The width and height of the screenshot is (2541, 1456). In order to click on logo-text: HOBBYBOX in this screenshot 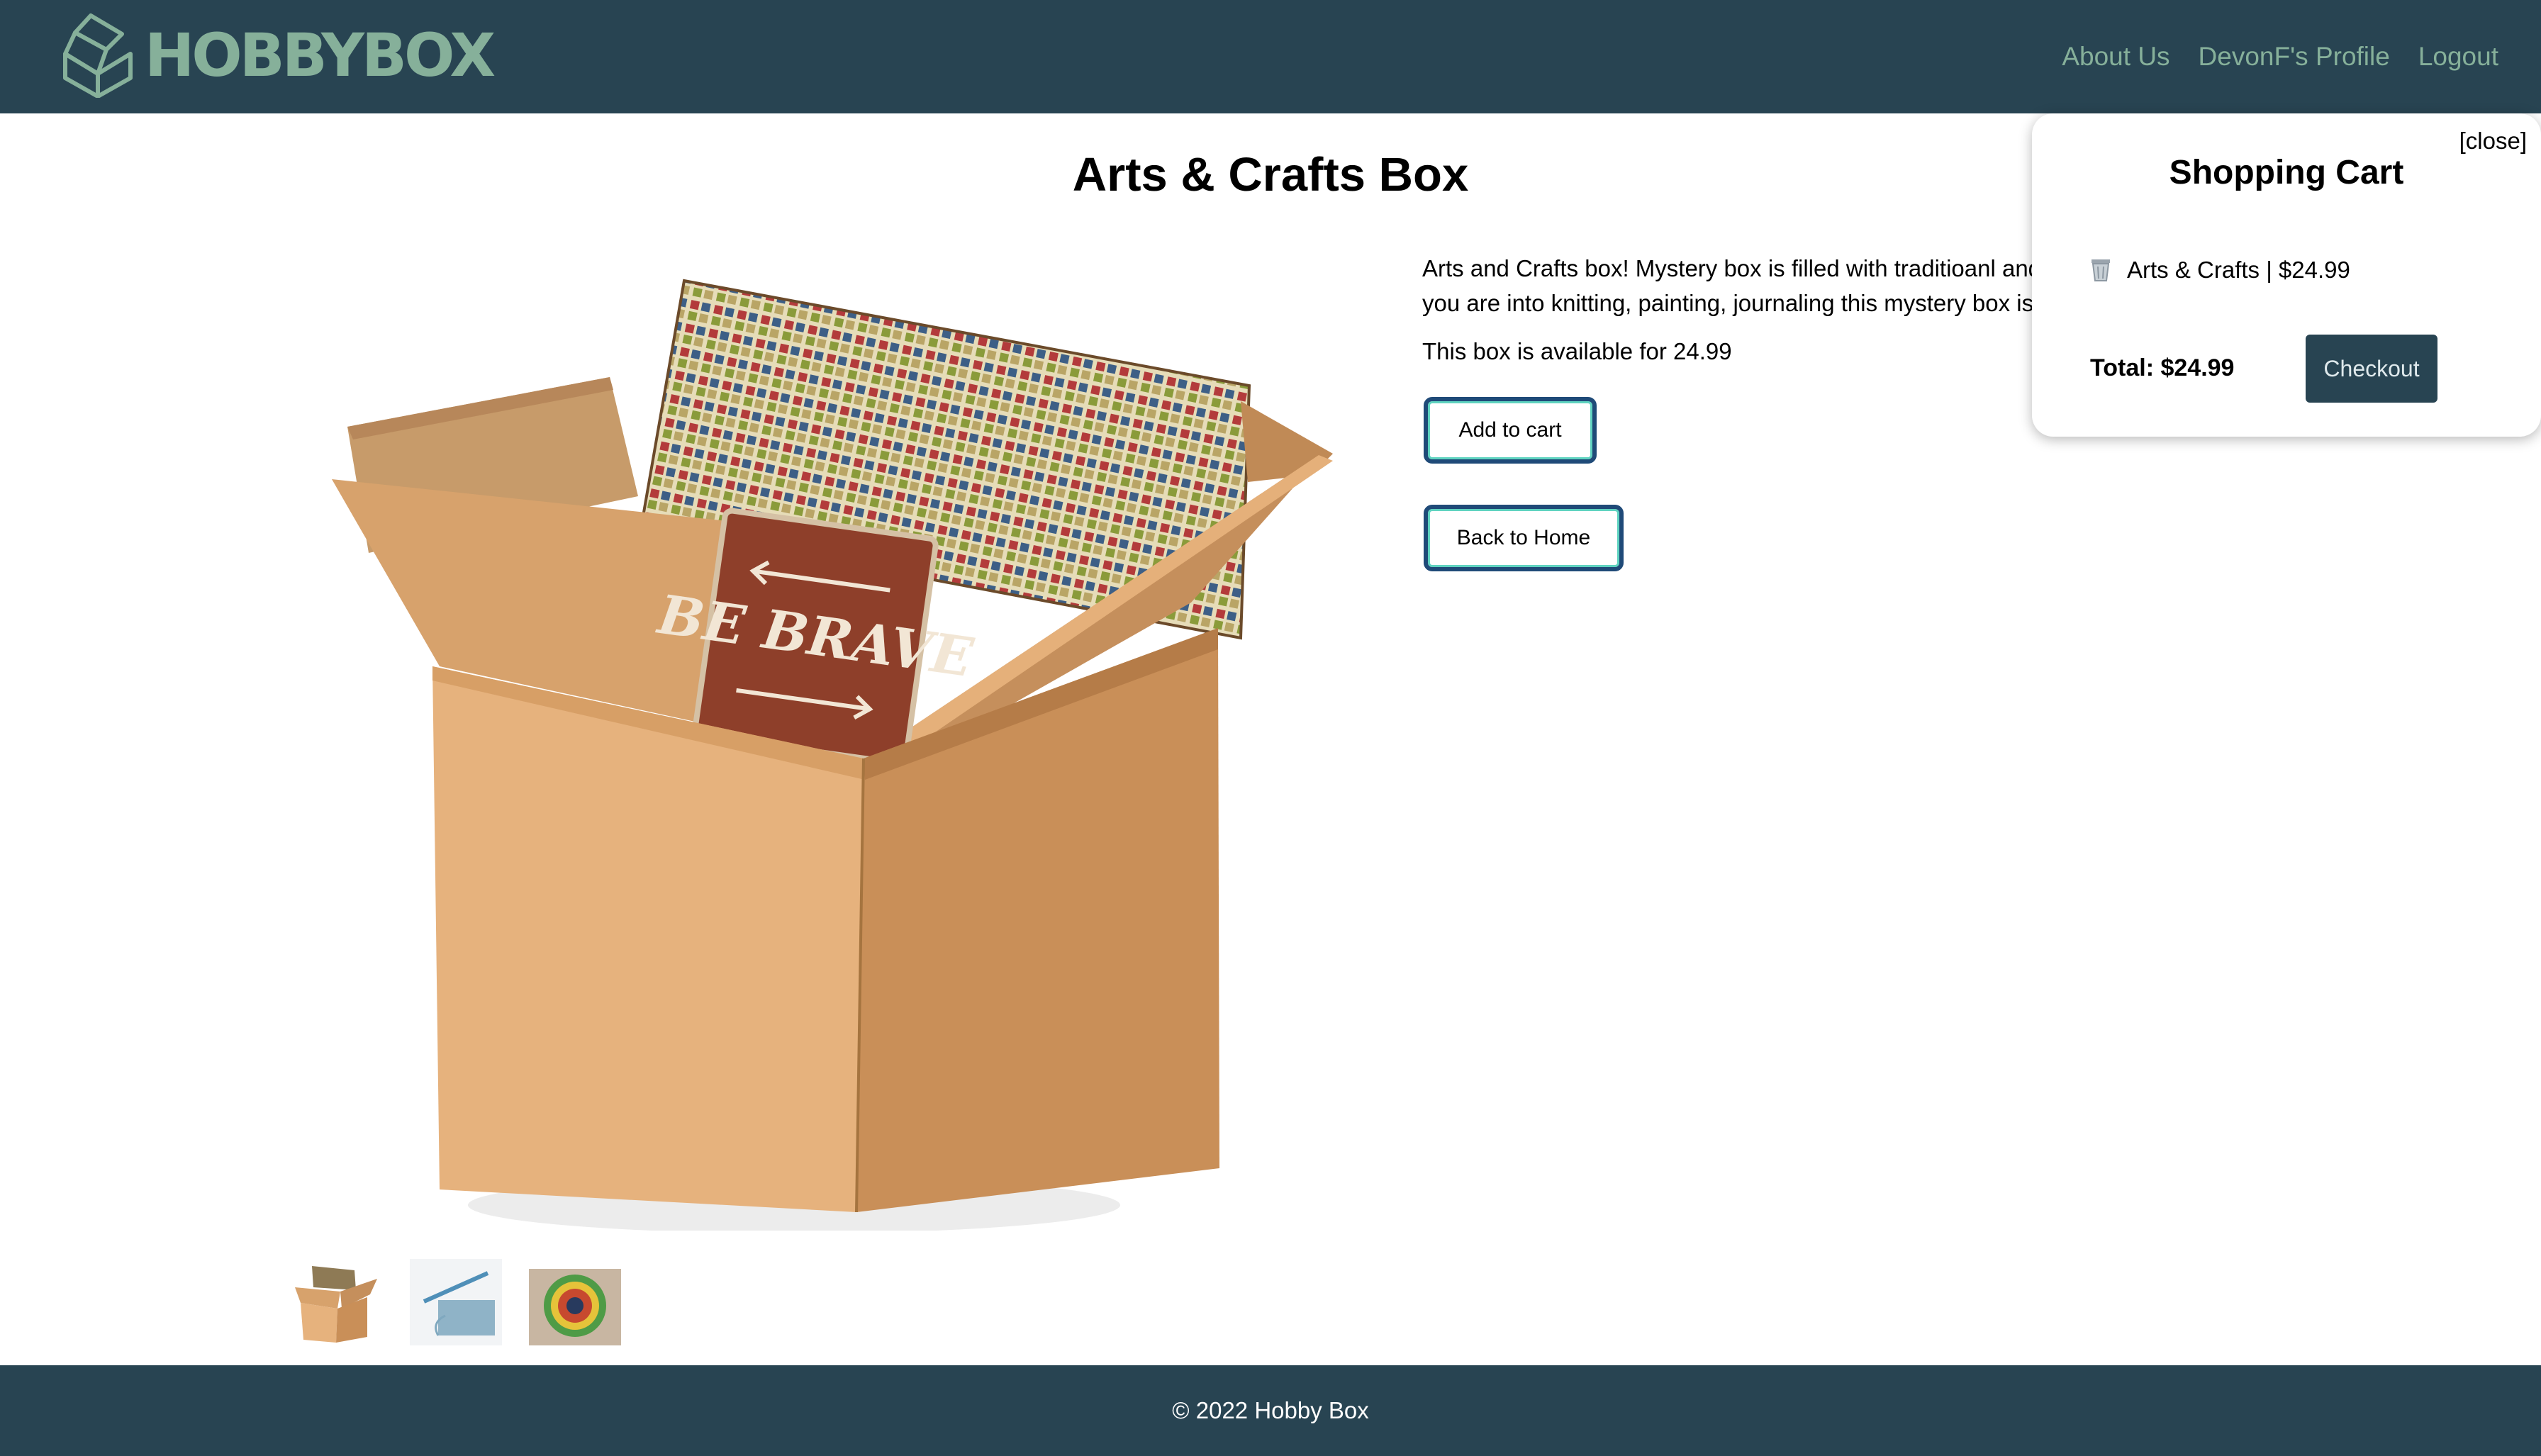, I will do `click(320, 55)`.